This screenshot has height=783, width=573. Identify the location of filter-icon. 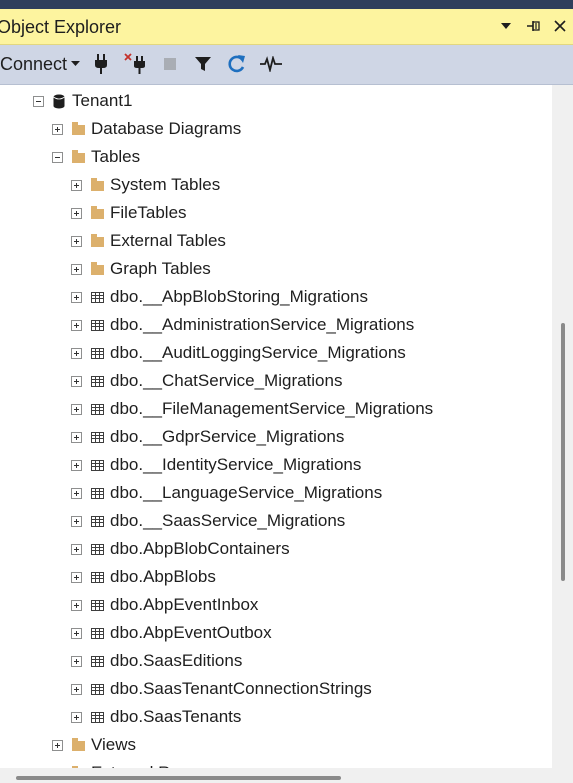
(203, 64).